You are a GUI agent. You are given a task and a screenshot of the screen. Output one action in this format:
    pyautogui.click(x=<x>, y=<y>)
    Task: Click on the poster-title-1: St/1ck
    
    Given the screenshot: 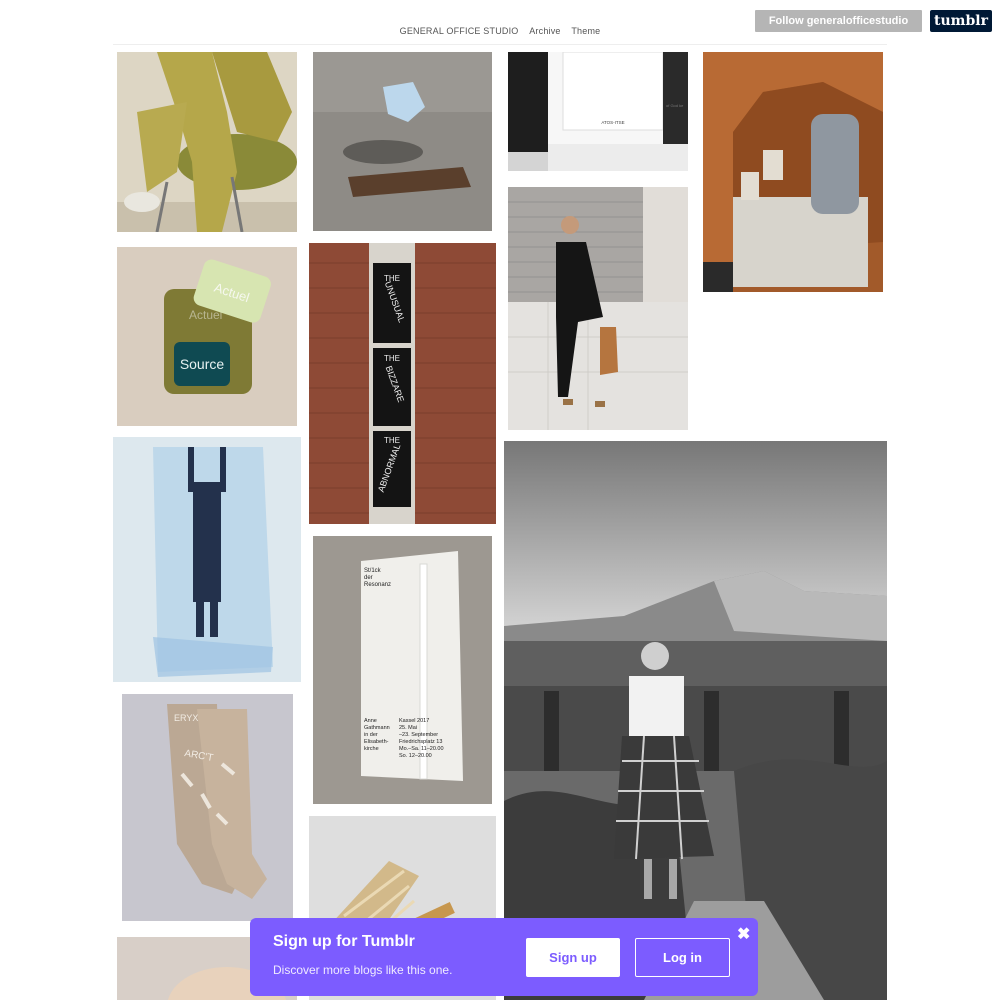 What is the action you would take?
    pyautogui.click(x=373, y=571)
    